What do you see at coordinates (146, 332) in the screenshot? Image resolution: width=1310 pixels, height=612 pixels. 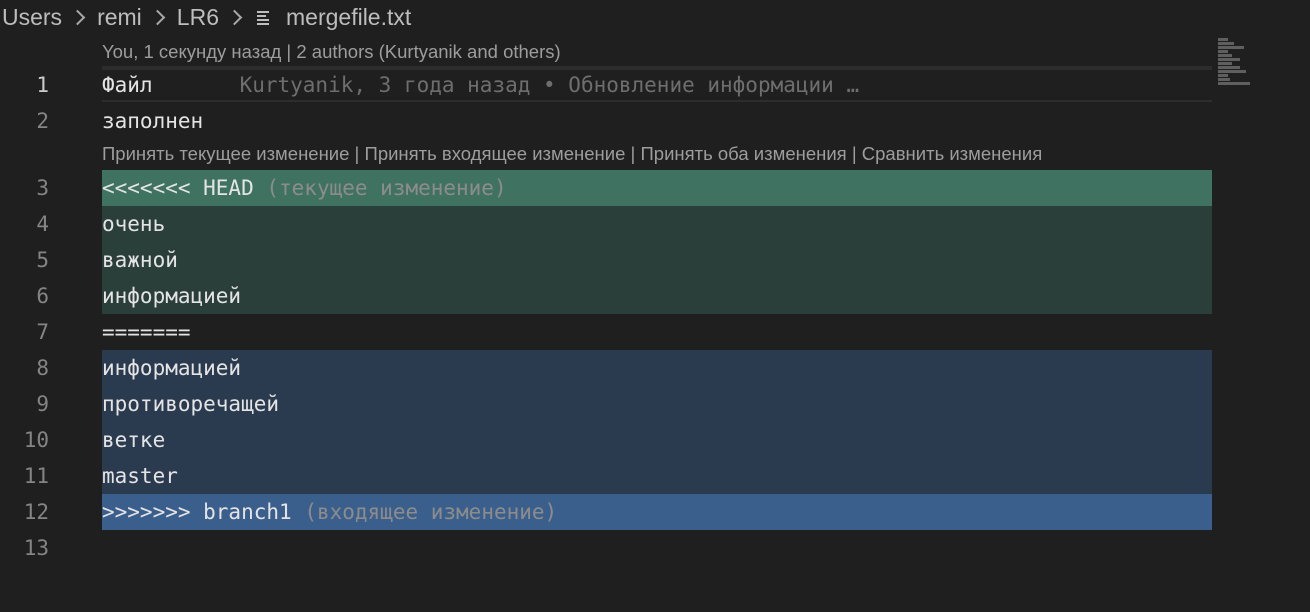 I see `line-text: =======` at bounding box center [146, 332].